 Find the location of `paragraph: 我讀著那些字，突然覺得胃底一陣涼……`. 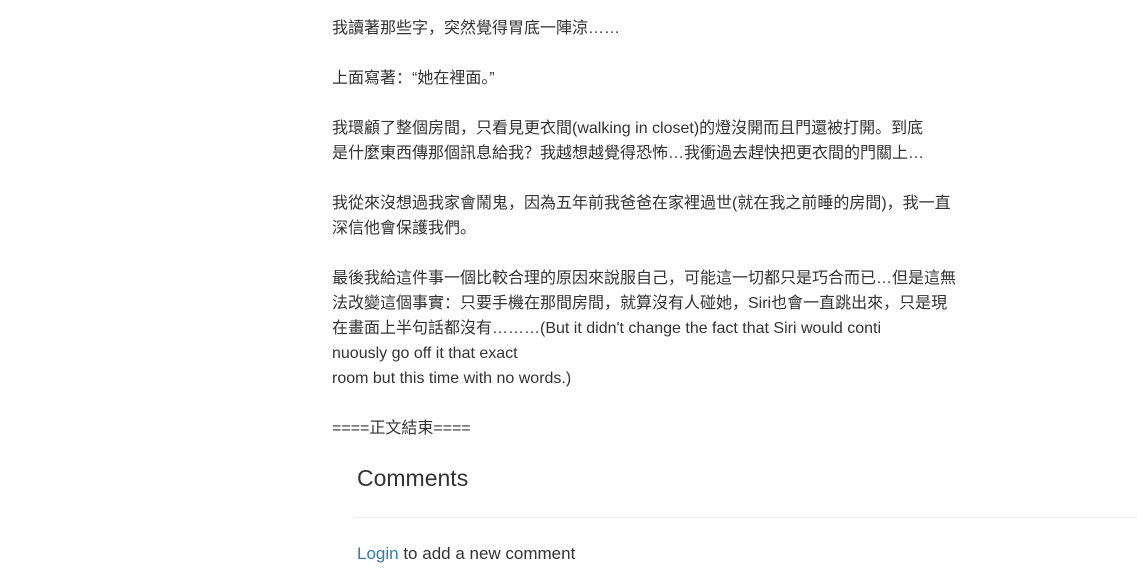

paragraph: 我讀著那些字，突然覺得胃底一陣涼…… is located at coordinates (476, 28).